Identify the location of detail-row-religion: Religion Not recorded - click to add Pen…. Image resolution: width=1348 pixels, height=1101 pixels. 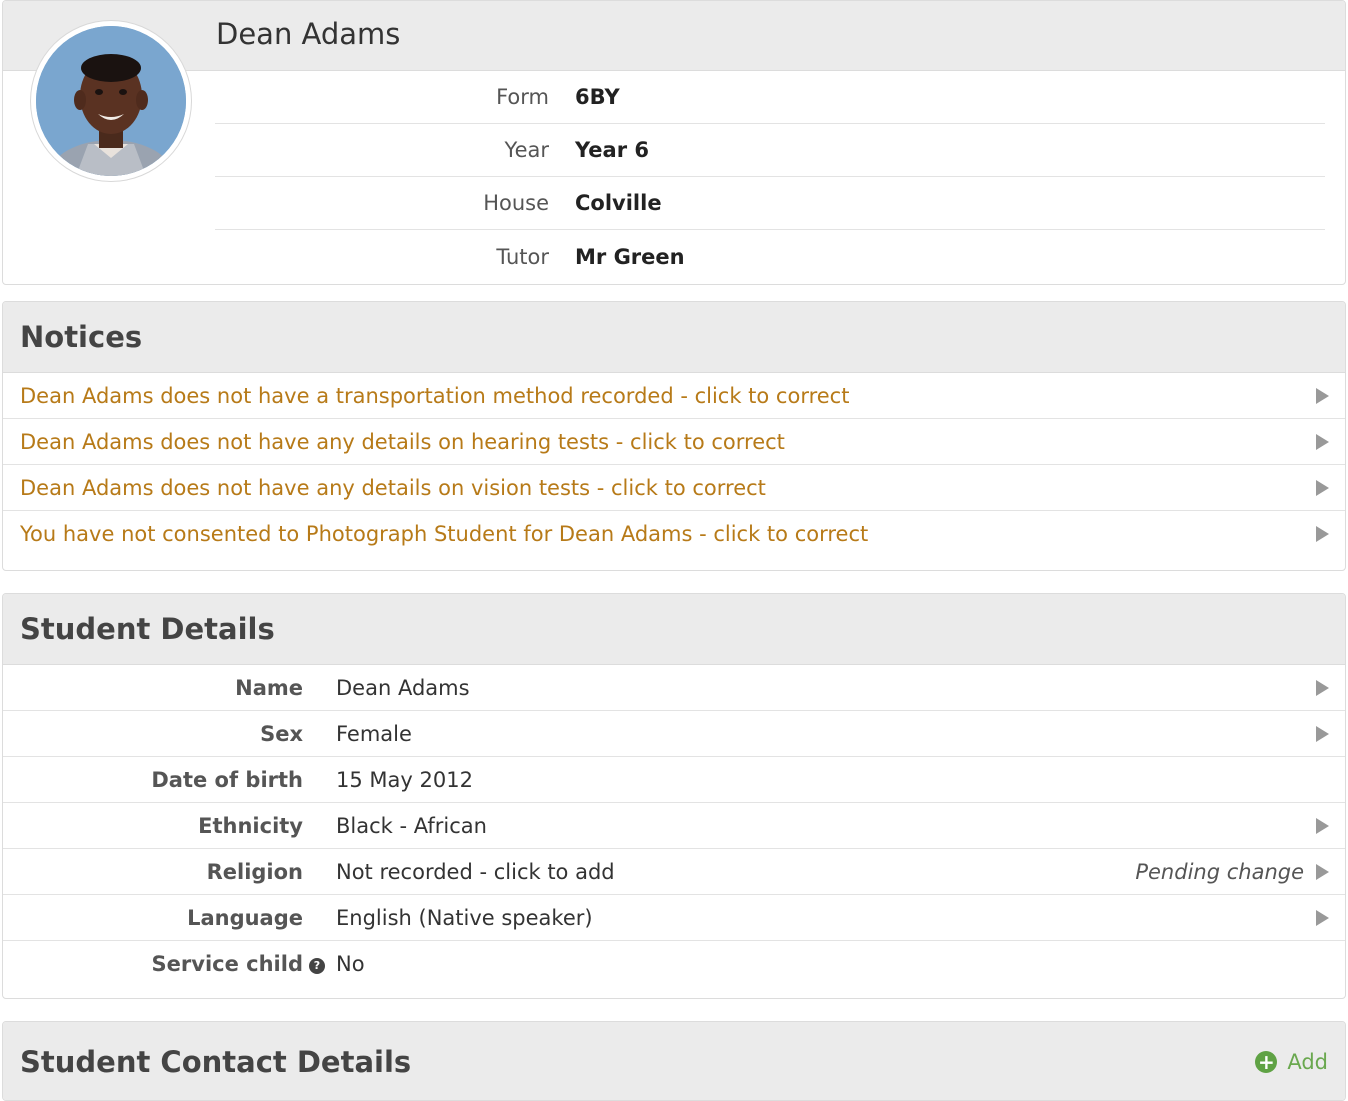
(674, 872).